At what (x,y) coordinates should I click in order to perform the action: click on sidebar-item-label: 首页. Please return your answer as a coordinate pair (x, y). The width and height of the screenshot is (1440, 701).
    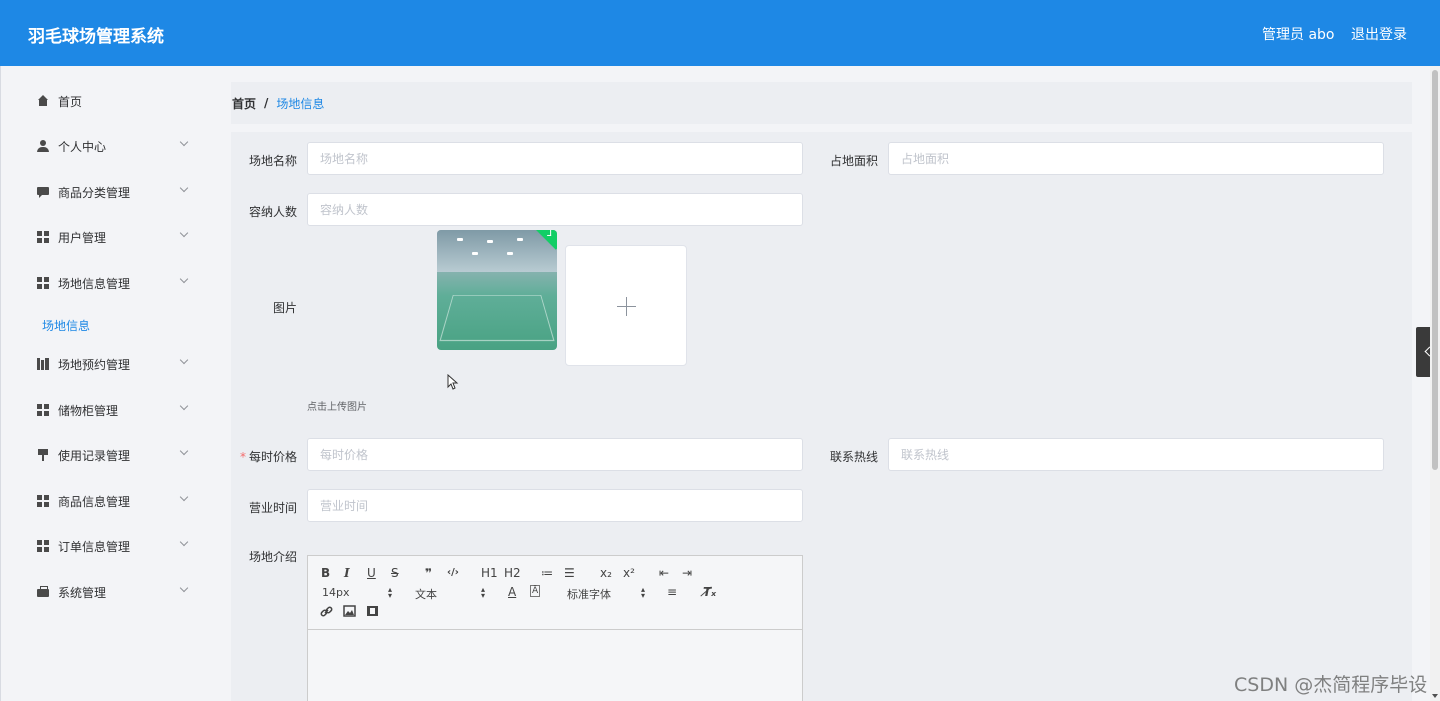
    Looking at the image, I should click on (70, 101).